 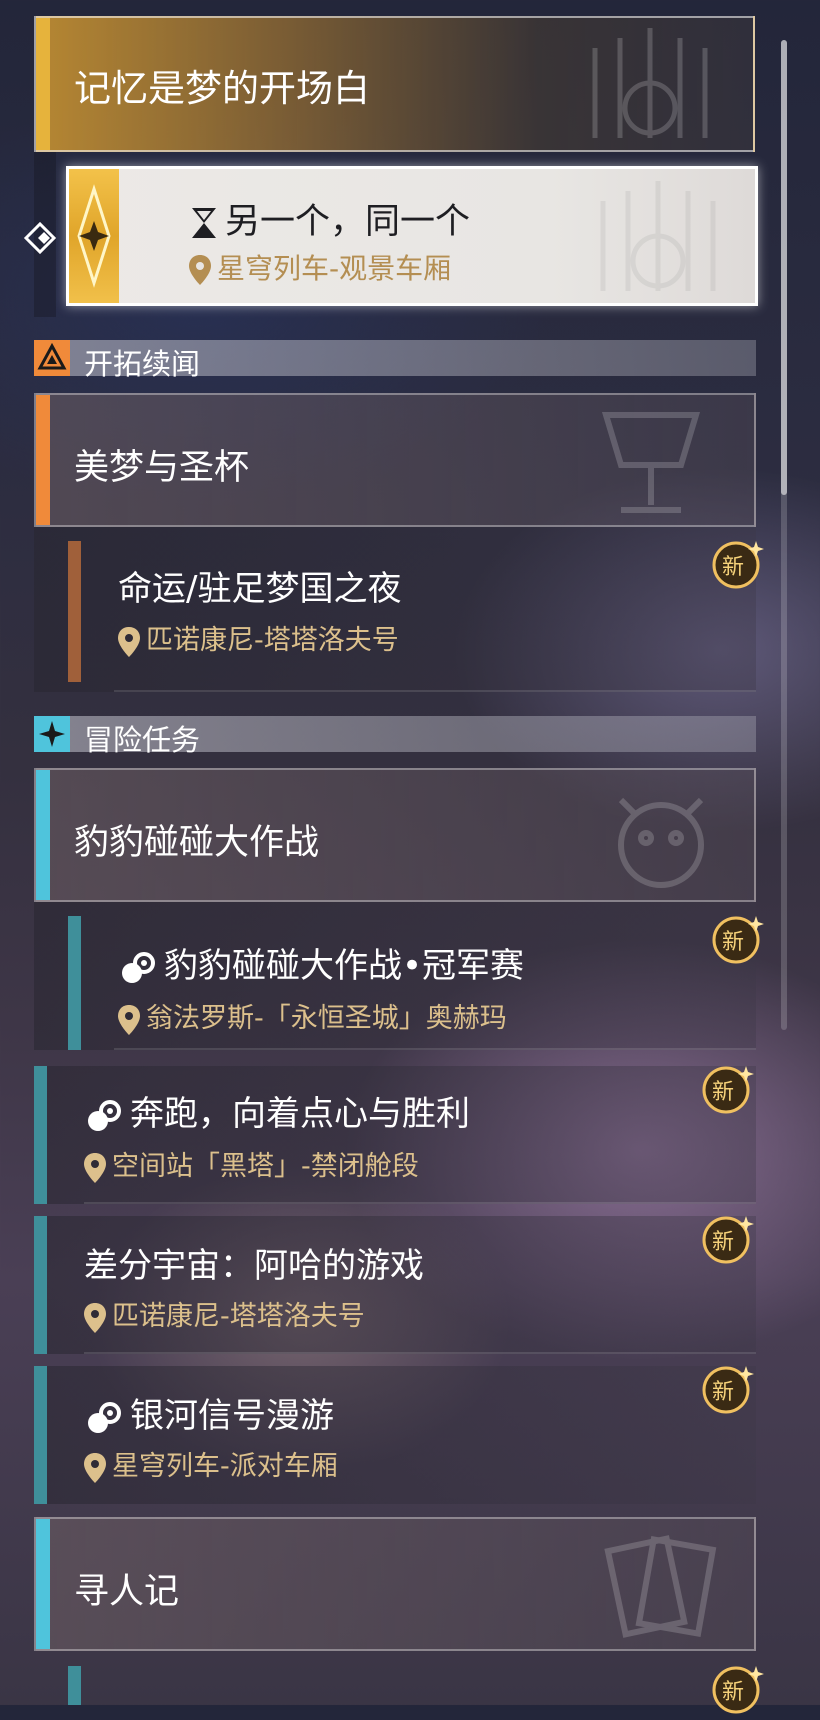 I want to click on quest-title-wrap: 豹豹碰碰大作战•冠军赛, so click(x=321, y=962).